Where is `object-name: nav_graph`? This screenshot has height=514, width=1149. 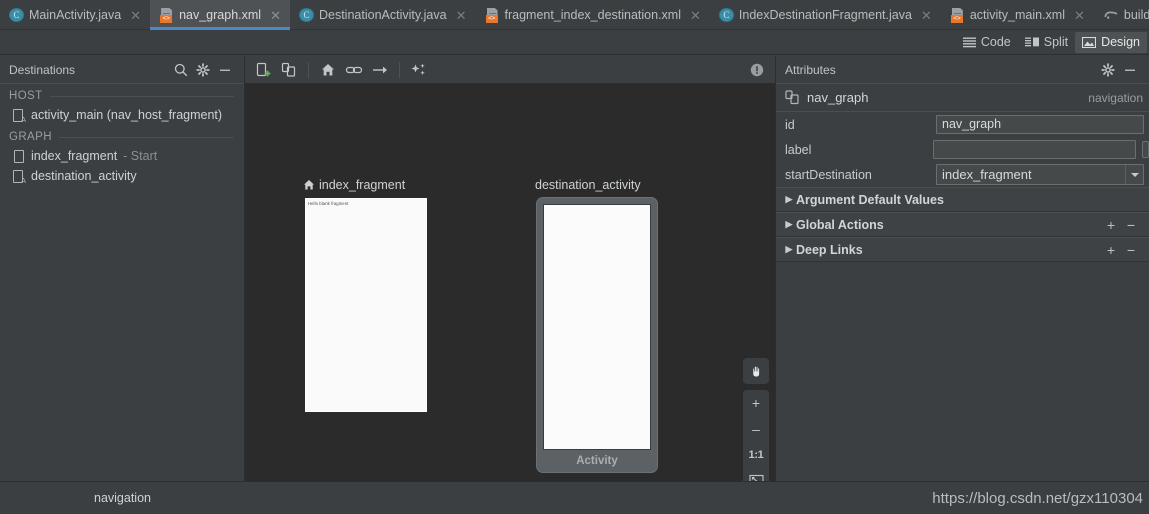 object-name: nav_graph is located at coordinates (838, 97).